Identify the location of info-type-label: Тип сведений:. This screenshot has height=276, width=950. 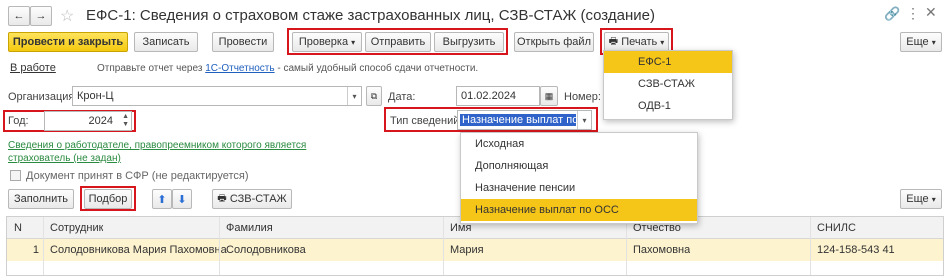
(426, 121).